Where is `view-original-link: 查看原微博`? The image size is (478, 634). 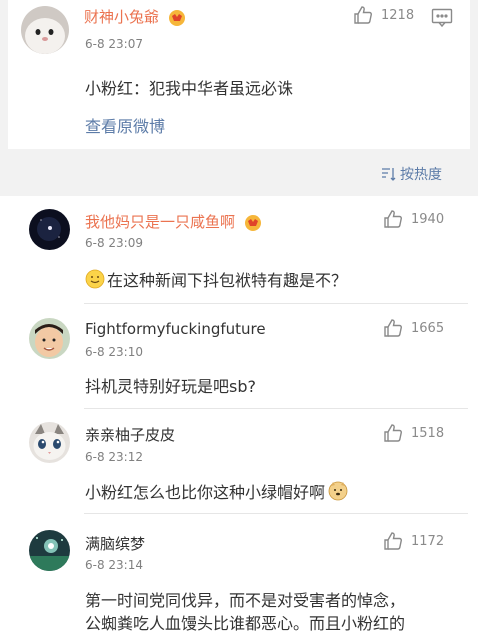 view-original-link: 查看原微博 is located at coordinates (125, 125).